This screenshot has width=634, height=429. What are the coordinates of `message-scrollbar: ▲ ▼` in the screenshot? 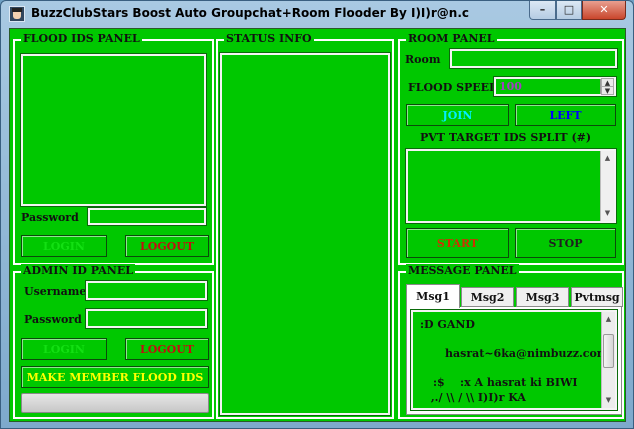 It's located at (608, 360).